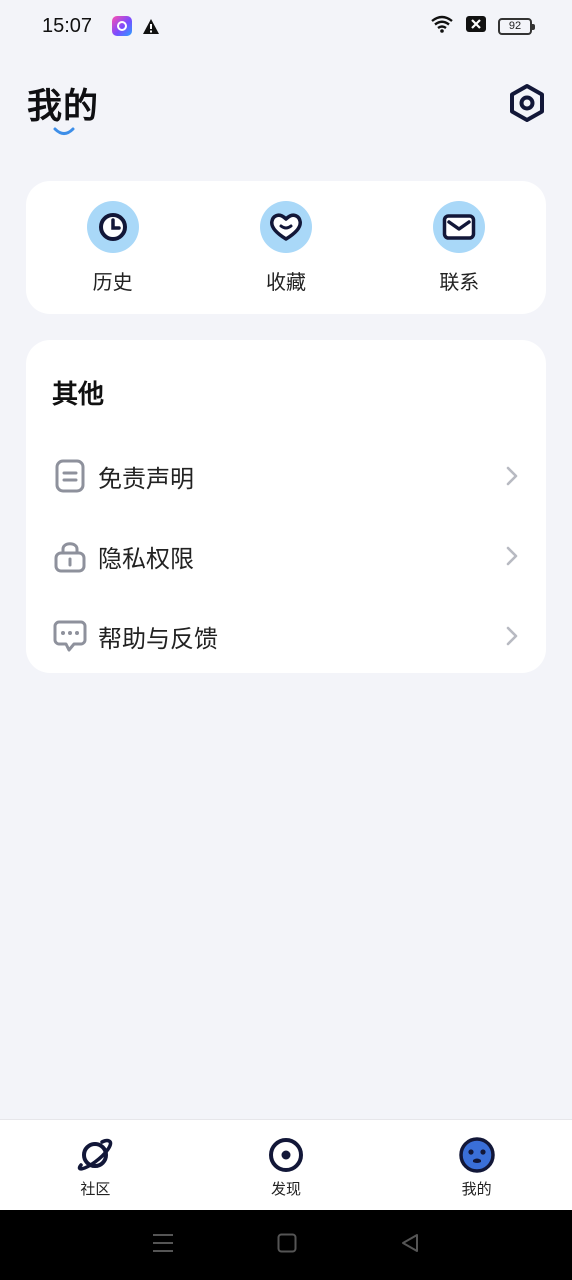 The width and height of the screenshot is (572, 1280). Describe the element at coordinates (95, 1155) in the screenshot. I see `planet-icon` at that location.